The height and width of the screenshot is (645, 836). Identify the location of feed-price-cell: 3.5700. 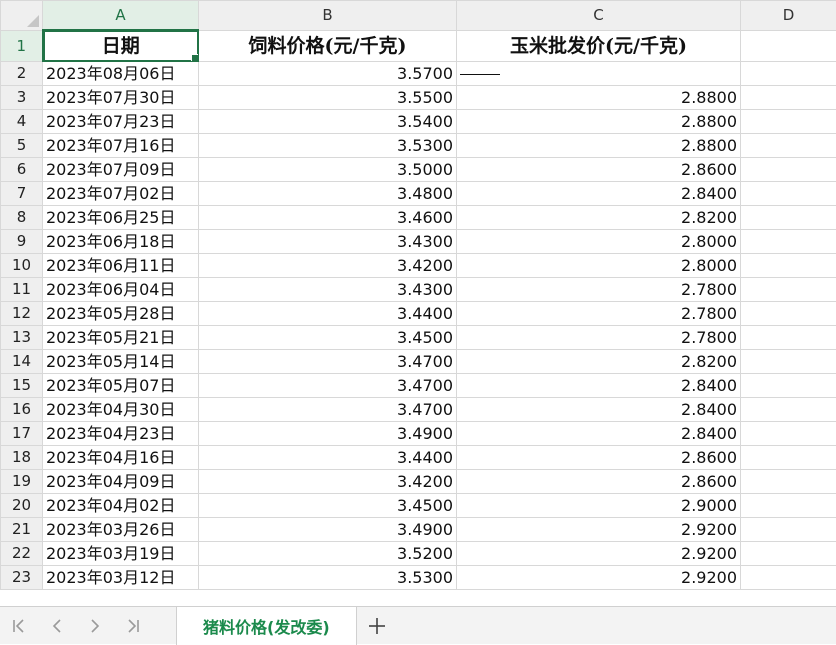
(328, 74).